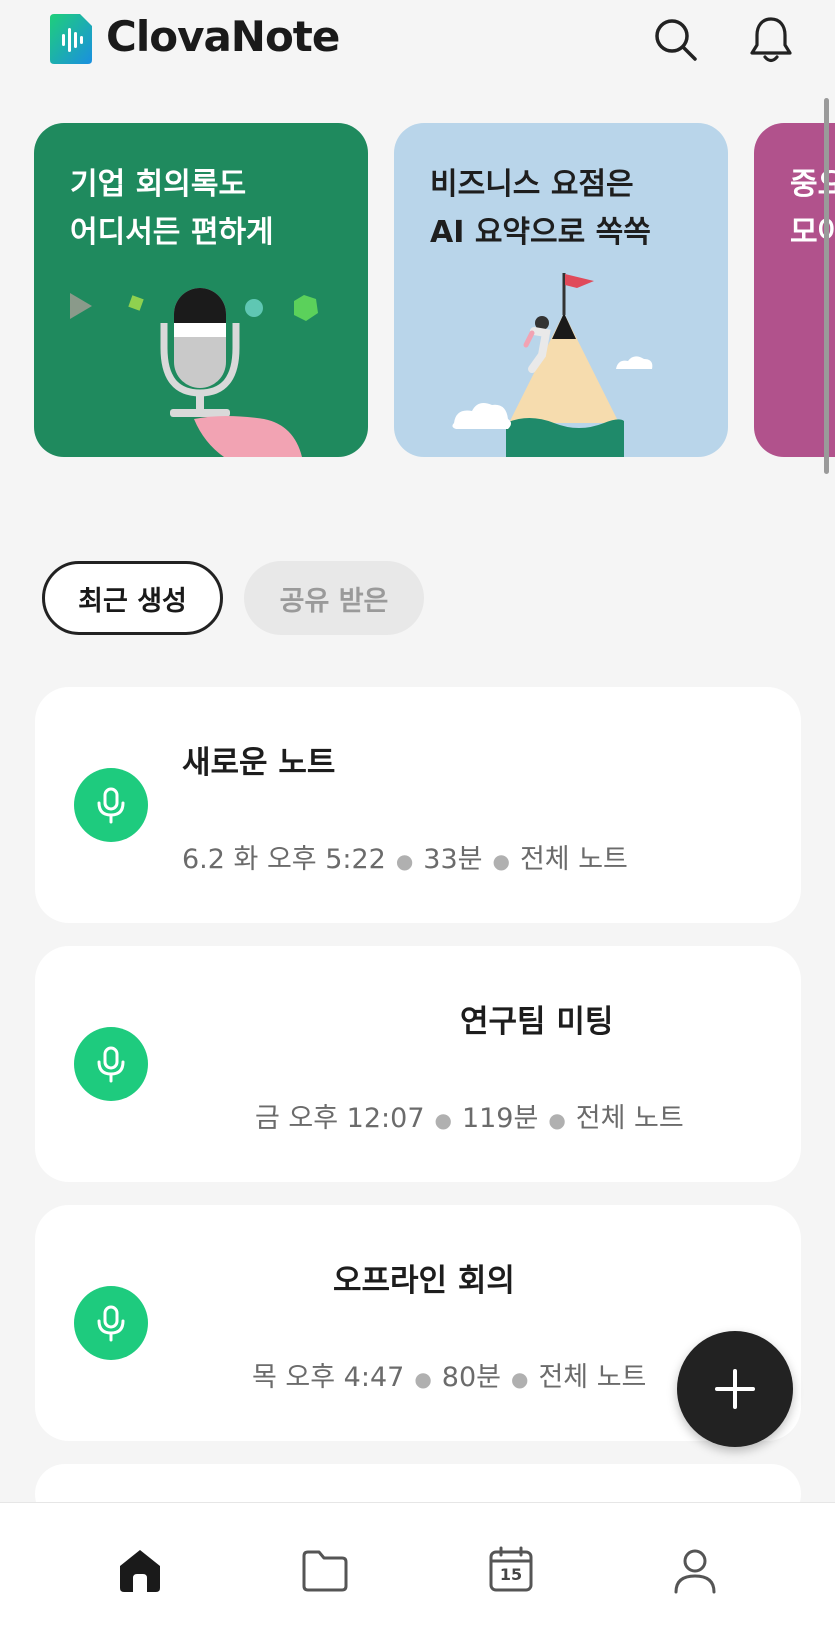 The width and height of the screenshot is (835, 1640). Describe the element at coordinates (334, 598) in the screenshot. I see `filter-shared-chip: 공유 받은` at that location.